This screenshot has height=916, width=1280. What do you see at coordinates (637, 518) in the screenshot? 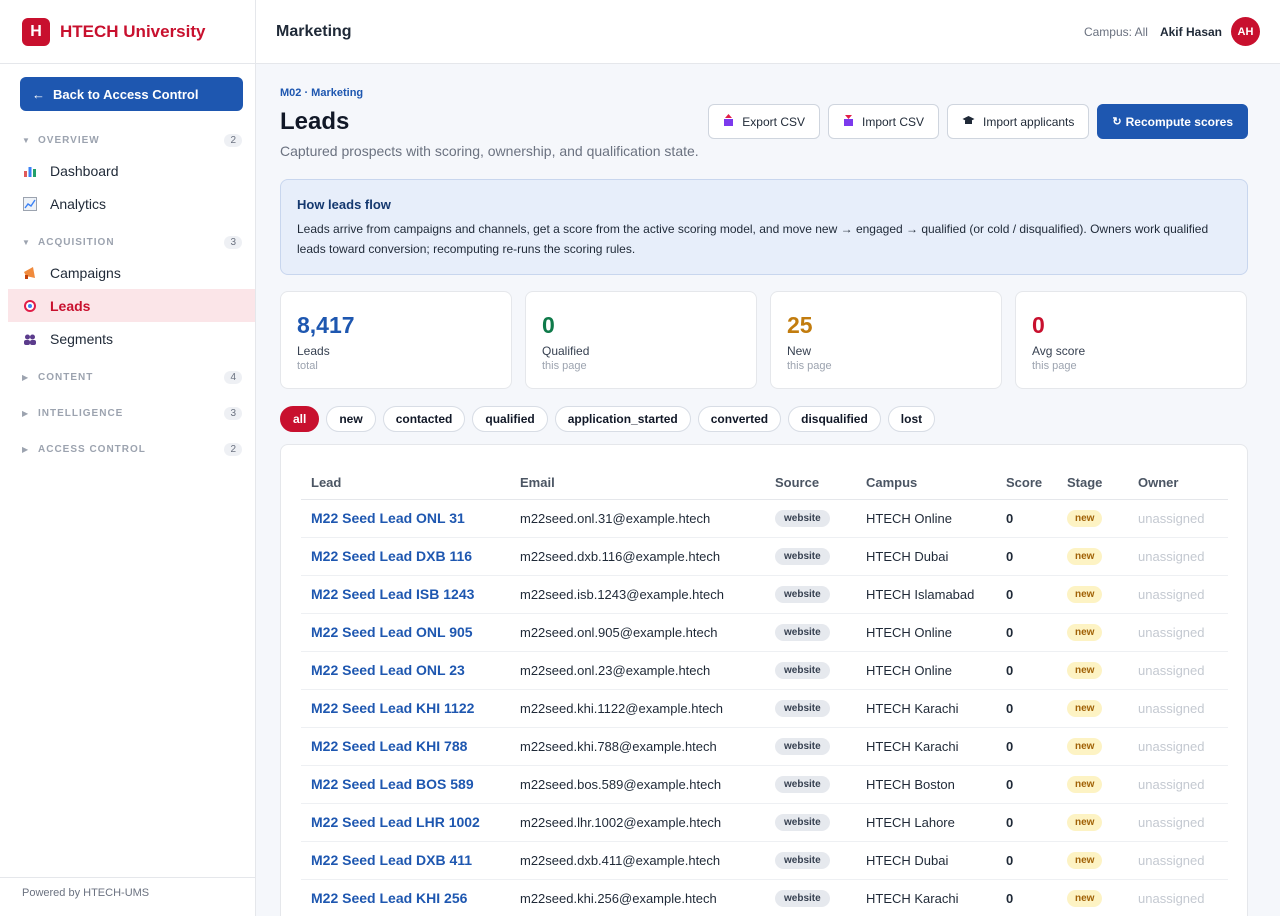
I see `lead-email: m22seed.onl.31@example.htech` at bounding box center [637, 518].